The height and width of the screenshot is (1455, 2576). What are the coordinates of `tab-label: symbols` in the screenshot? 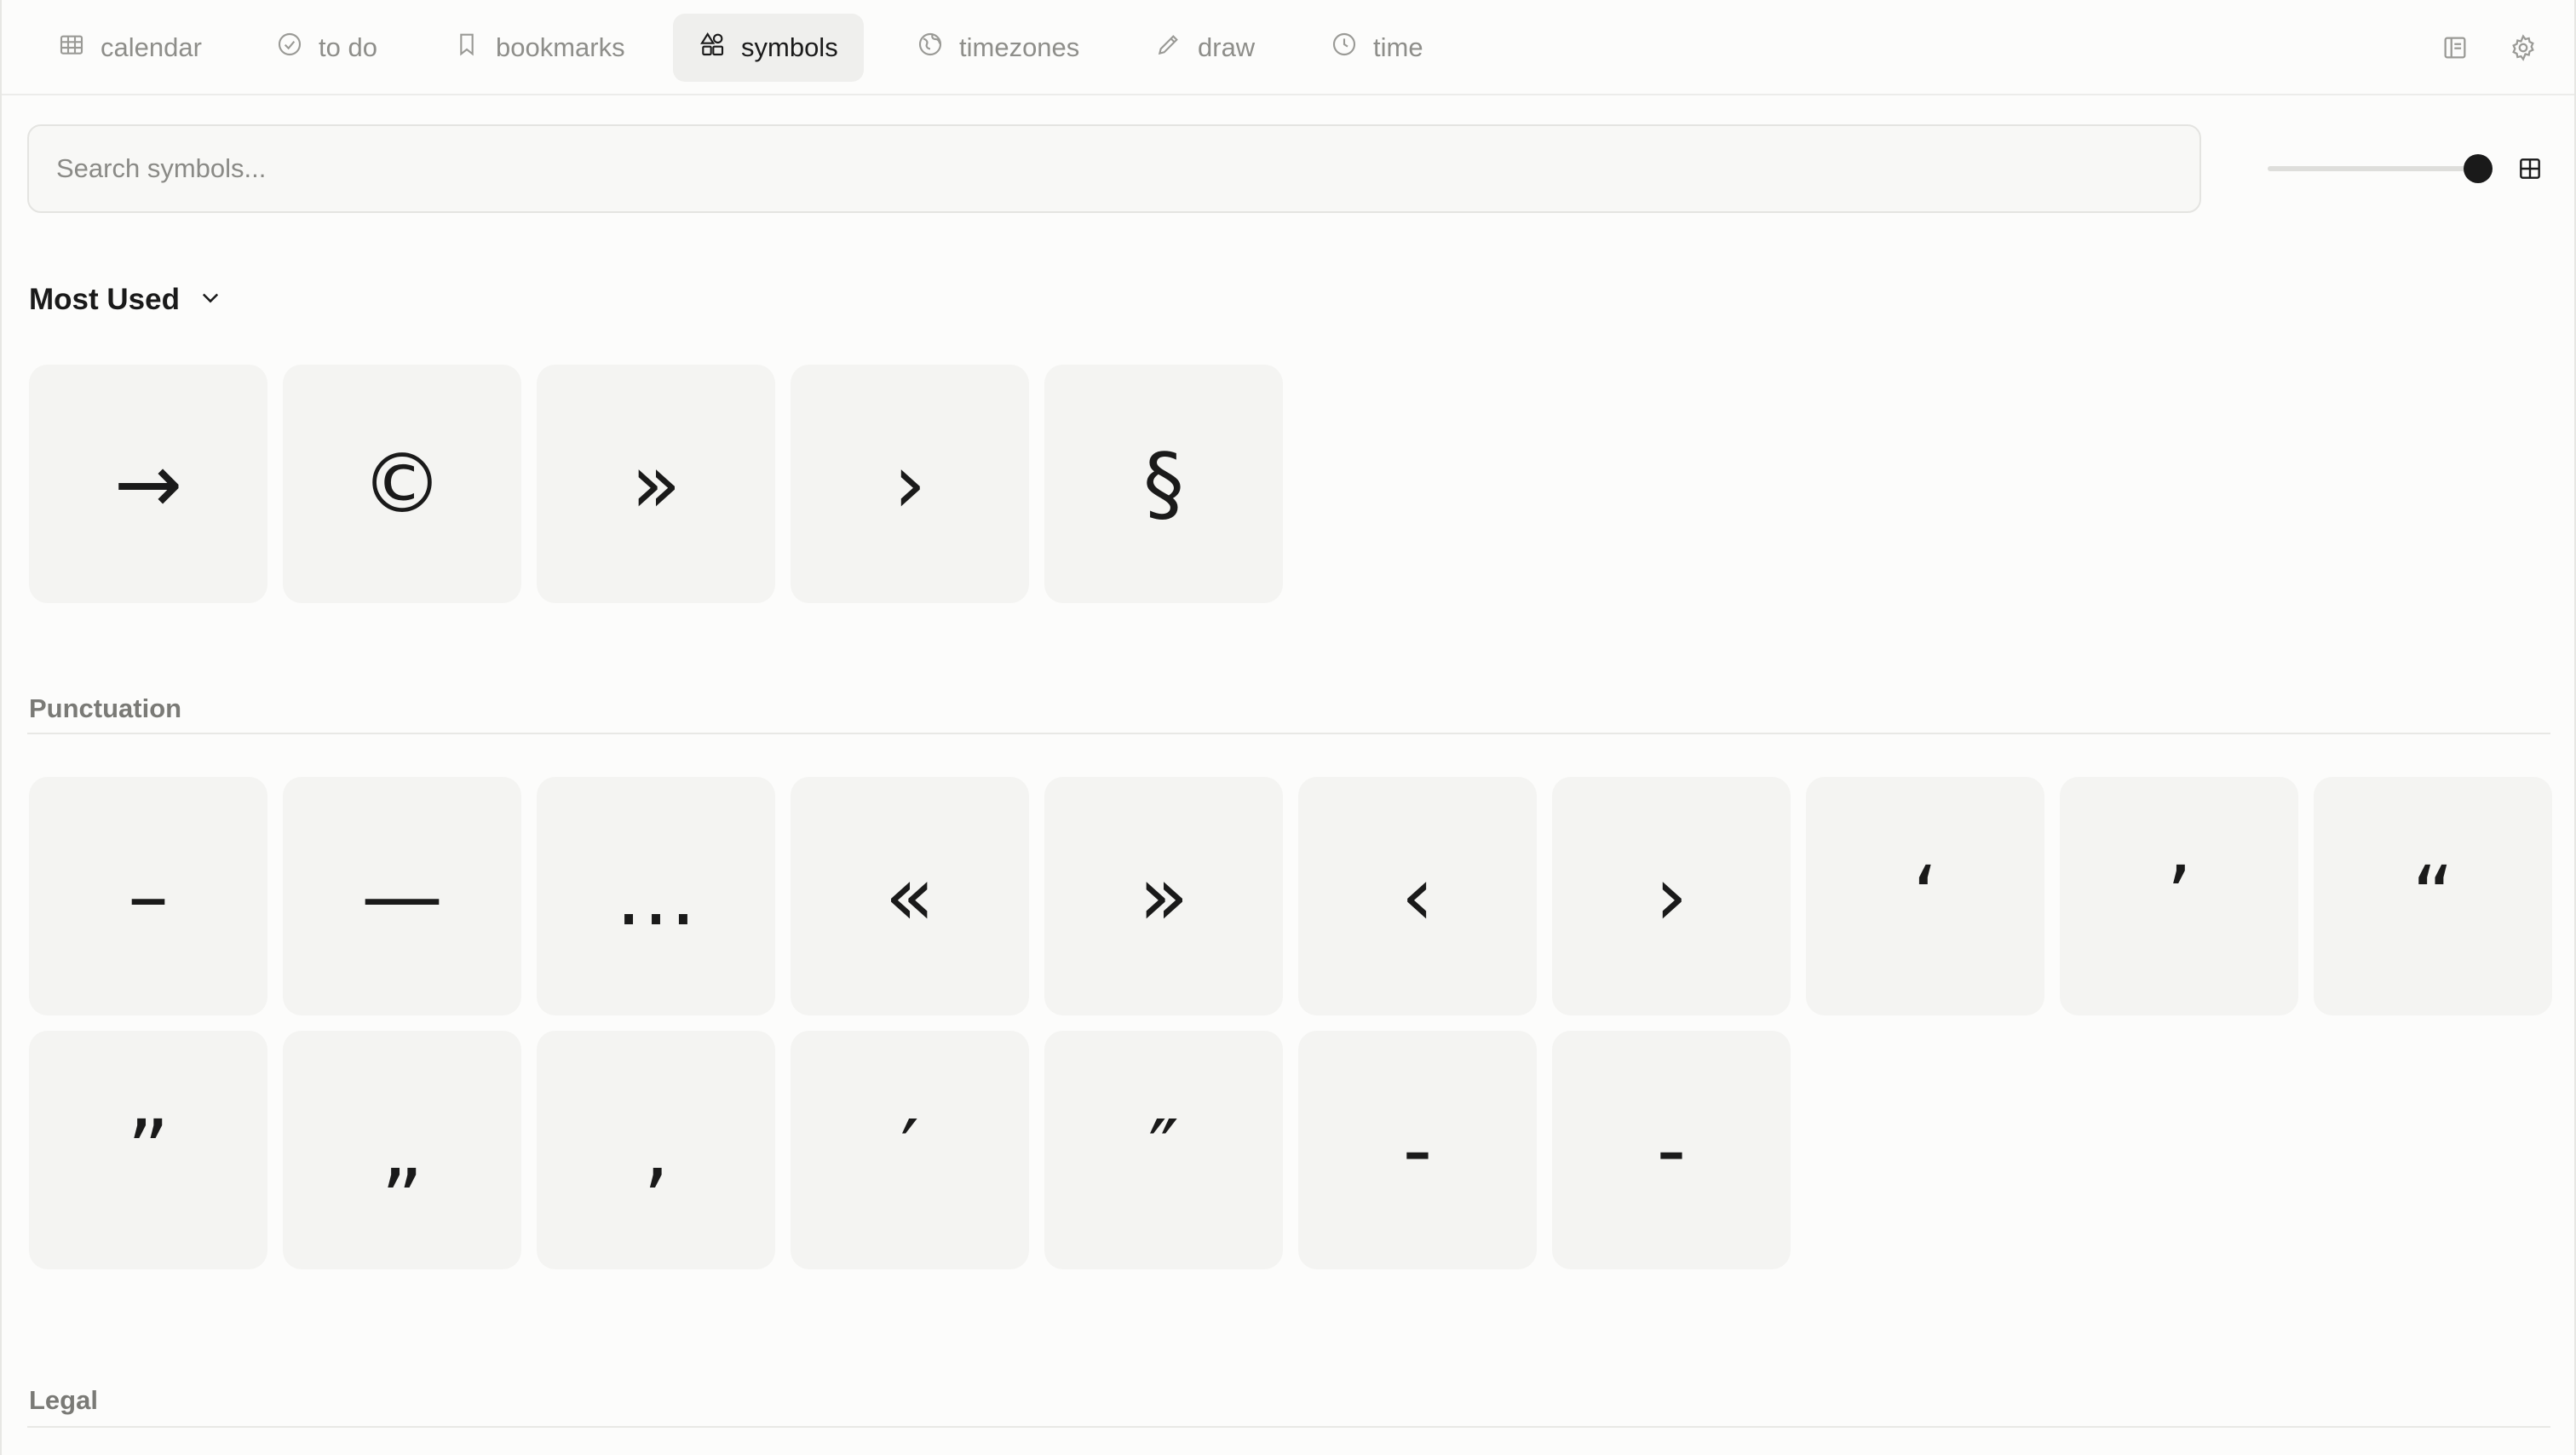 It's located at (789, 47).